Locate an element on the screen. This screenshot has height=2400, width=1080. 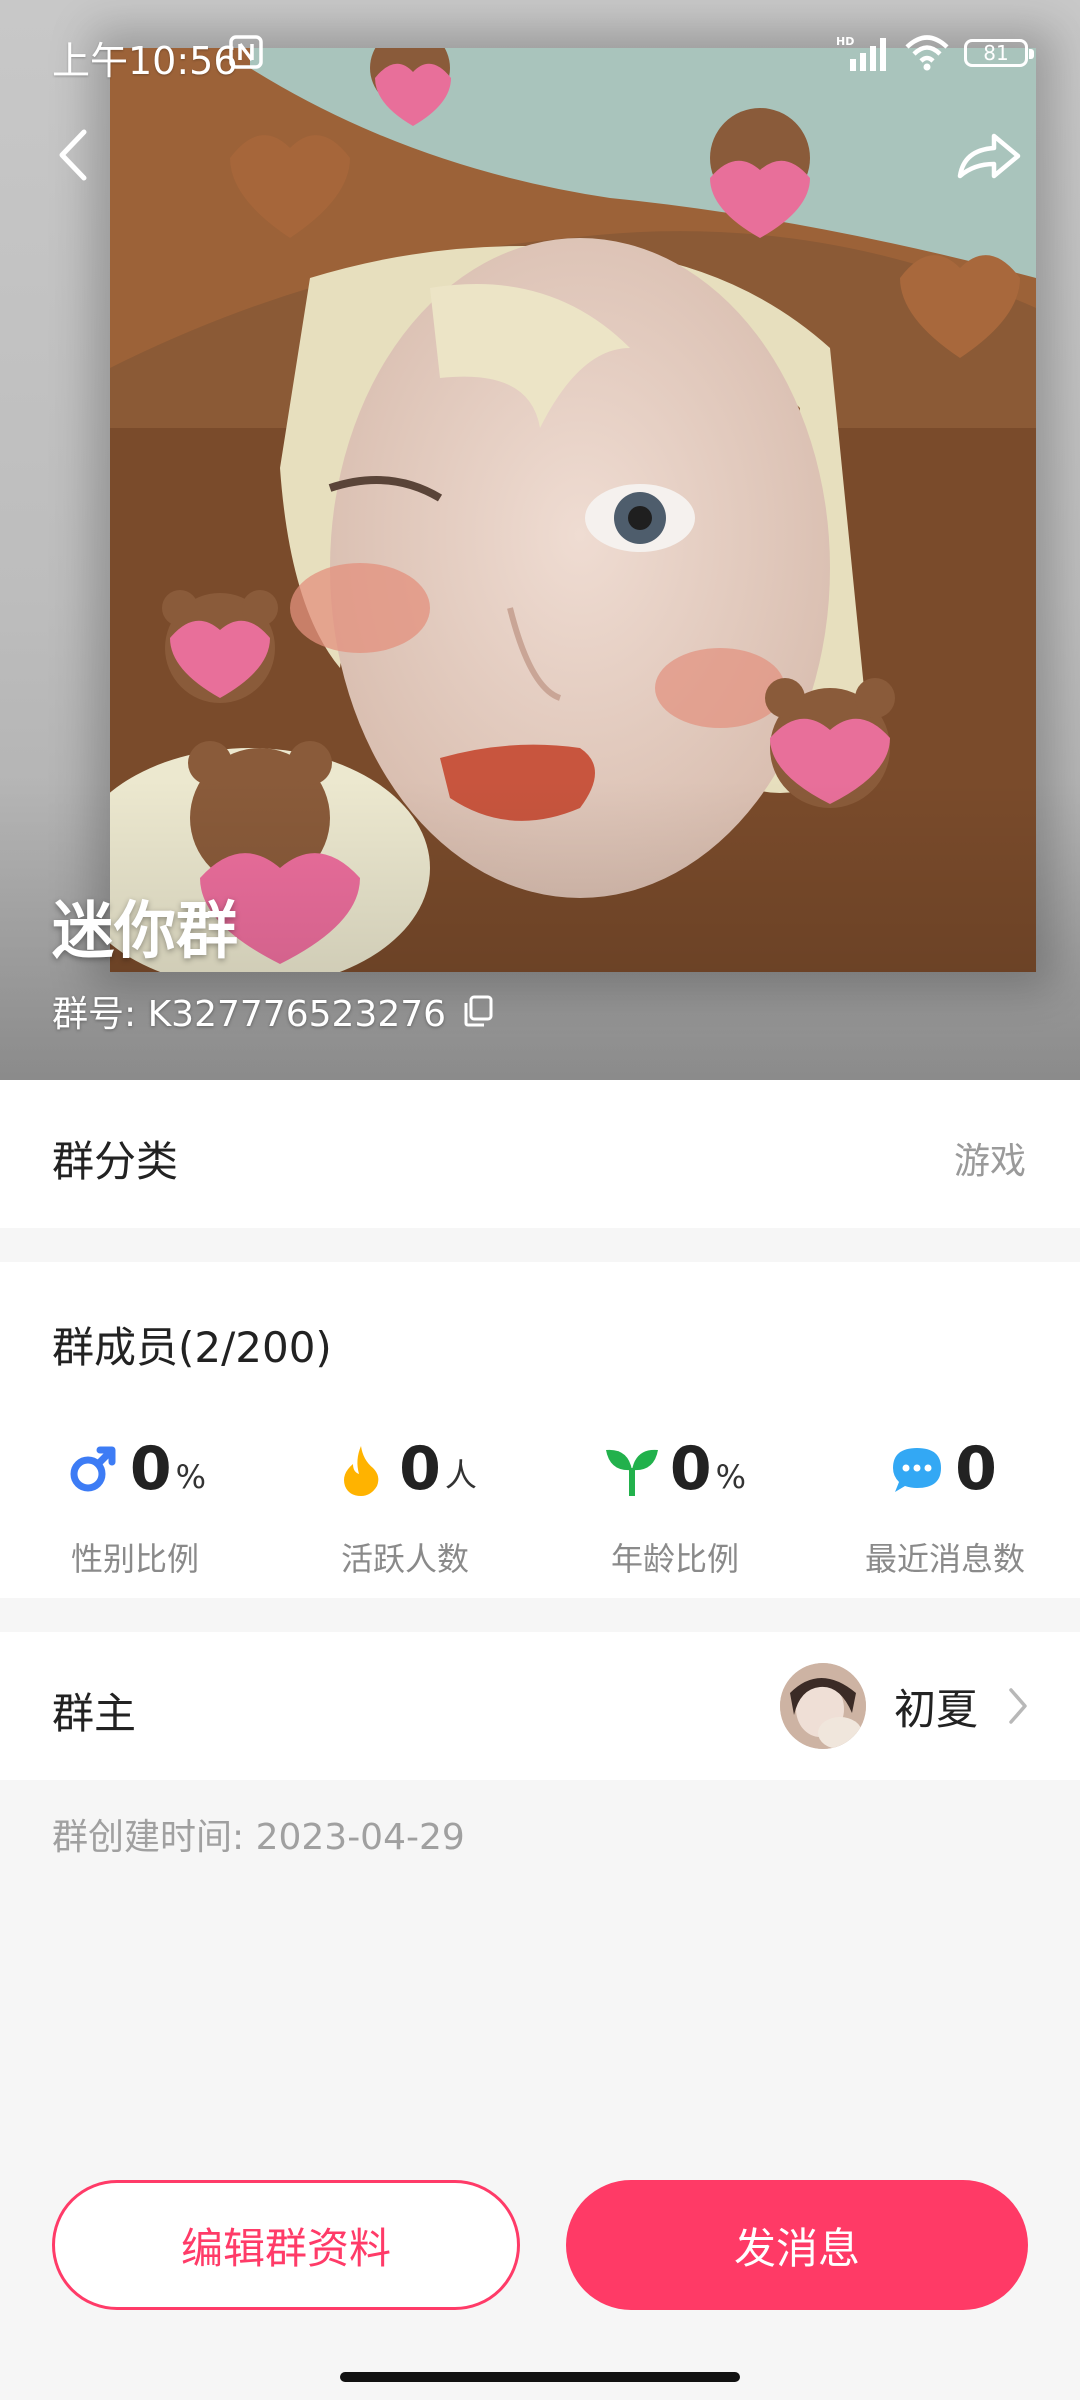
stat-label: 性别比例 is located at coordinates (134, 1559).